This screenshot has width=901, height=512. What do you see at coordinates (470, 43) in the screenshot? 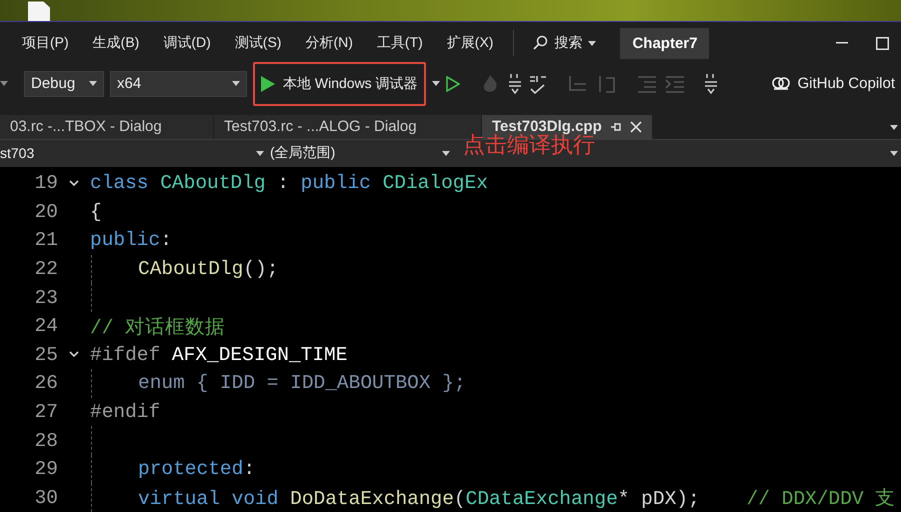
I see `menu-item: 扩展(X)` at bounding box center [470, 43].